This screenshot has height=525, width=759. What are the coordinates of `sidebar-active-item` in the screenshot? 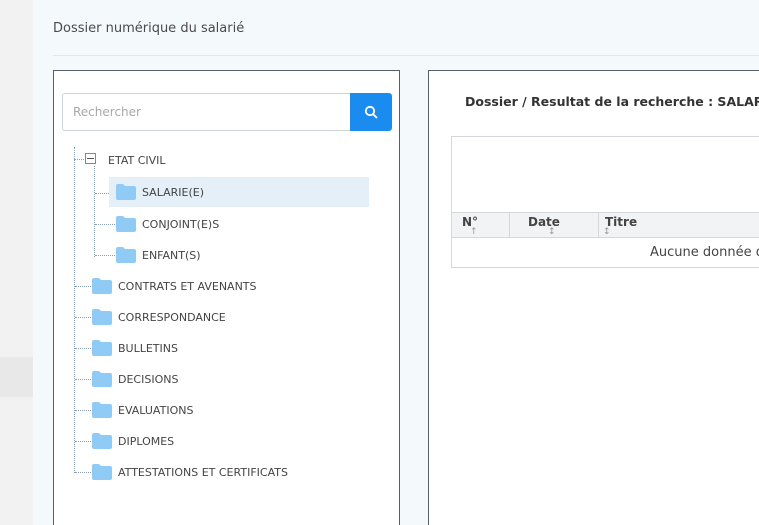 It's located at (16, 377).